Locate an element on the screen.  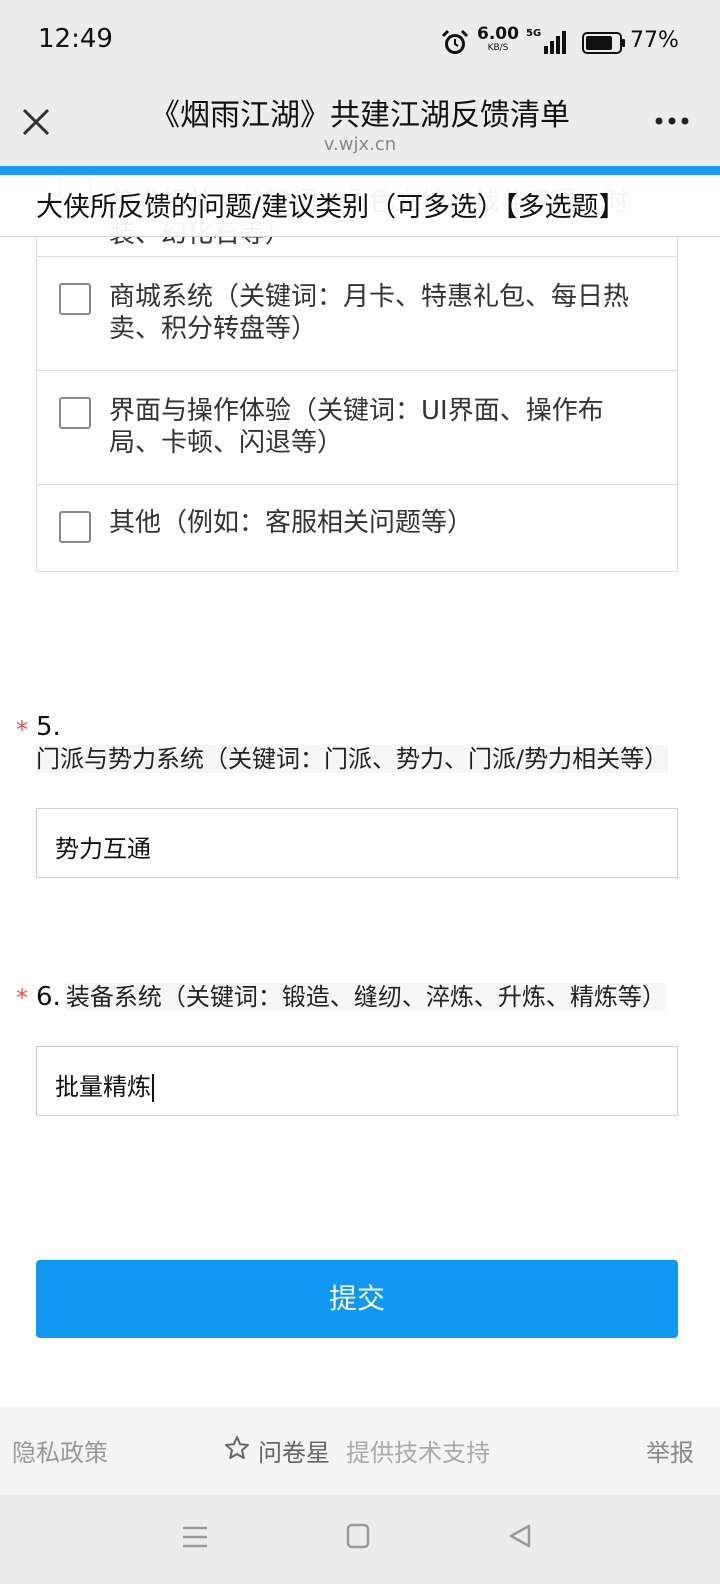
star-icon is located at coordinates (237, 1447).